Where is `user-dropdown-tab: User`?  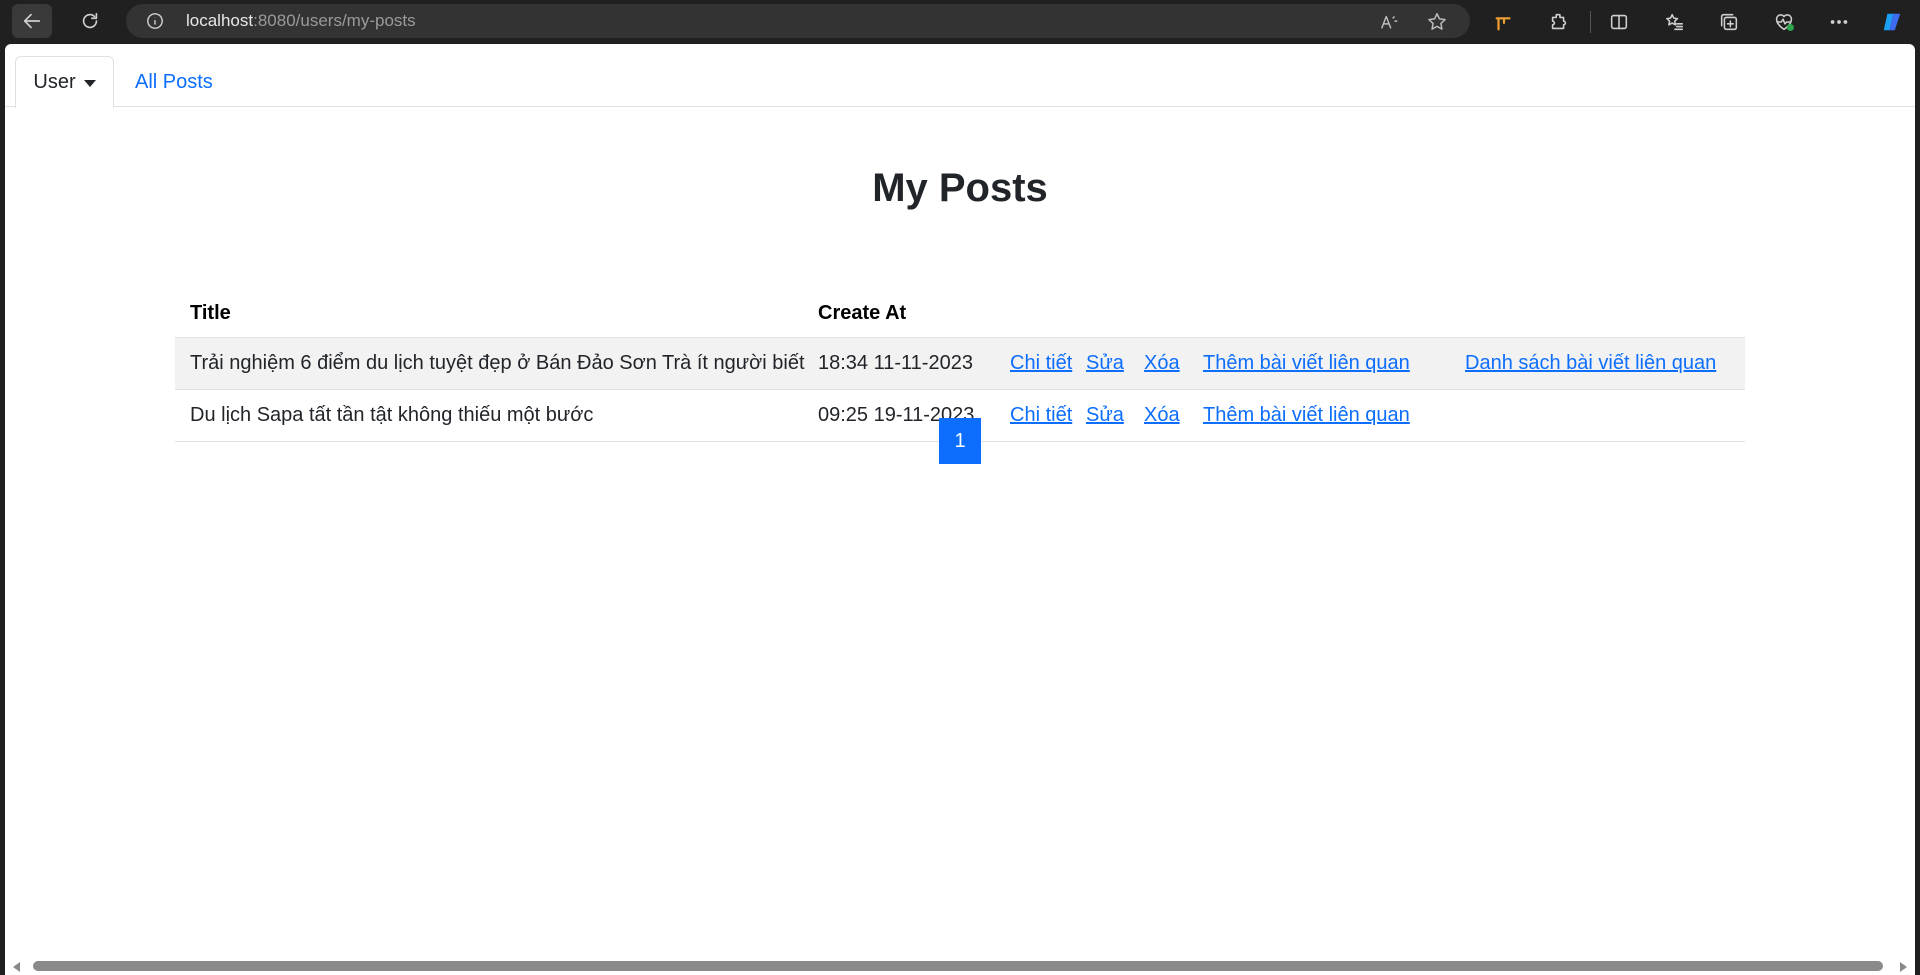 user-dropdown-tab: User is located at coordinates (64, 82).